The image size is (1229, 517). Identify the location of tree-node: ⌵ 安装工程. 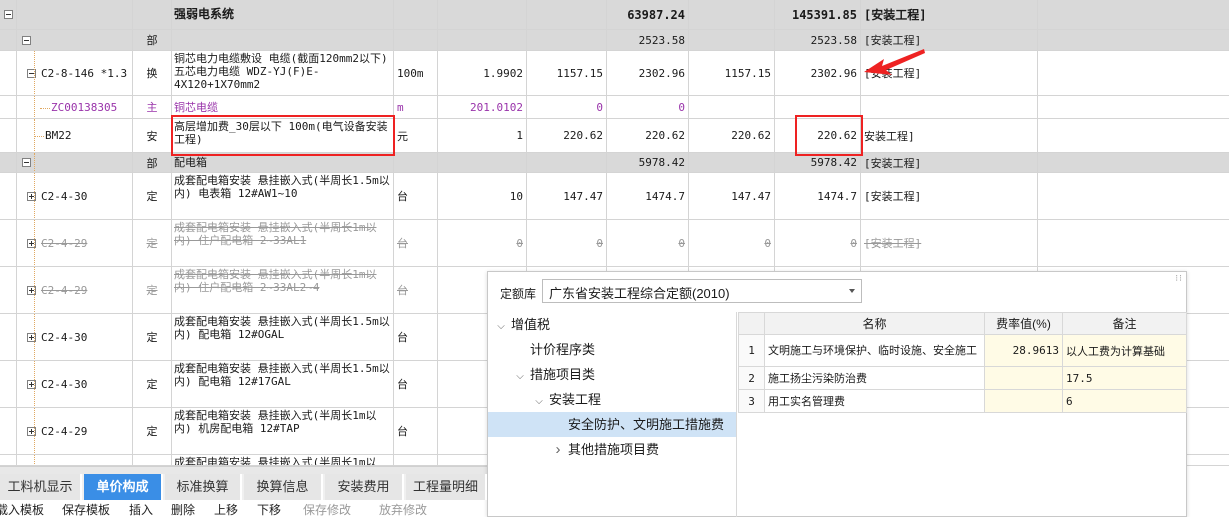
(612, 399).